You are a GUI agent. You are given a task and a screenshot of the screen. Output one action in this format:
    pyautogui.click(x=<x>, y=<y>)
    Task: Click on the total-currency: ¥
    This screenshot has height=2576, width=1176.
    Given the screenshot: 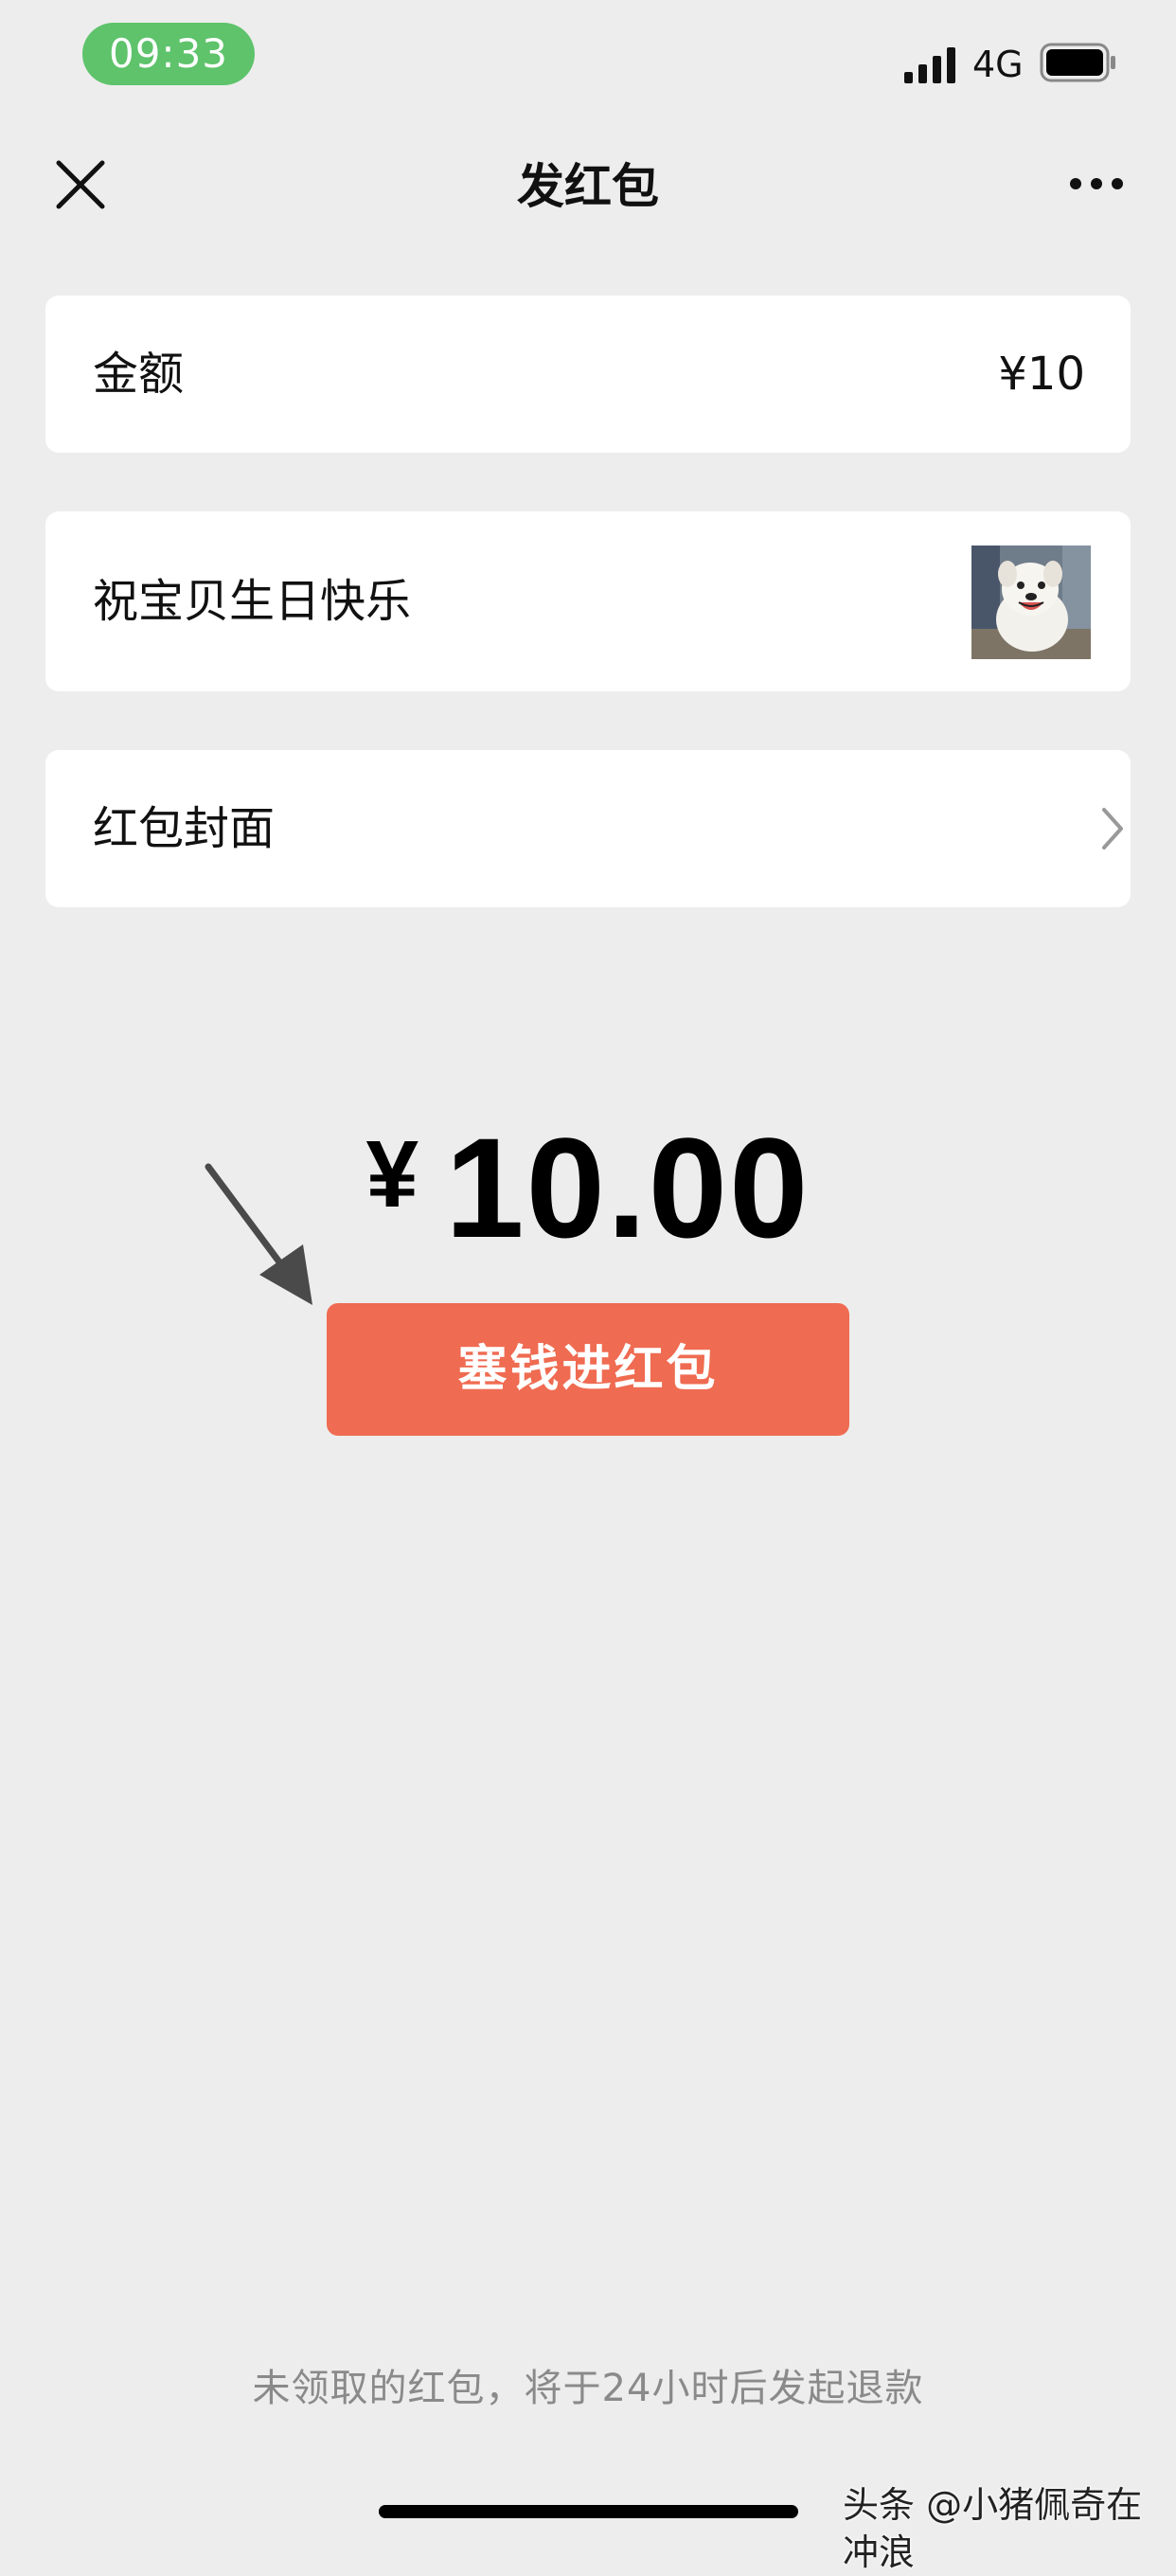 What is the action you would take?
    pyautogui.click(x=393, y=1174)
    